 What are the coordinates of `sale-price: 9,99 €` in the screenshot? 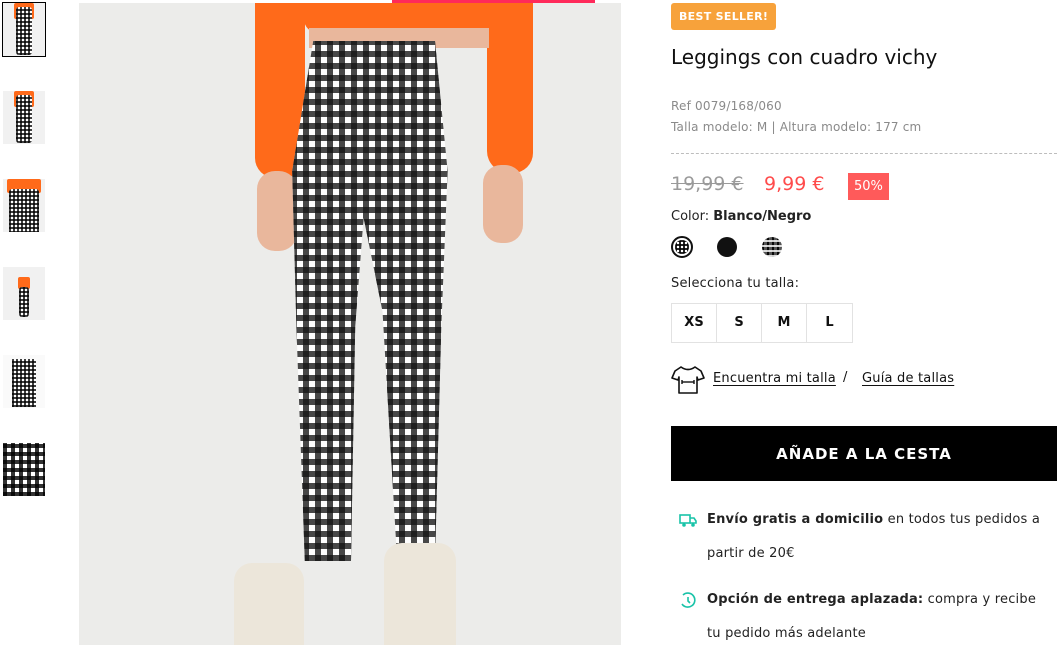 It's located at (794, 184).